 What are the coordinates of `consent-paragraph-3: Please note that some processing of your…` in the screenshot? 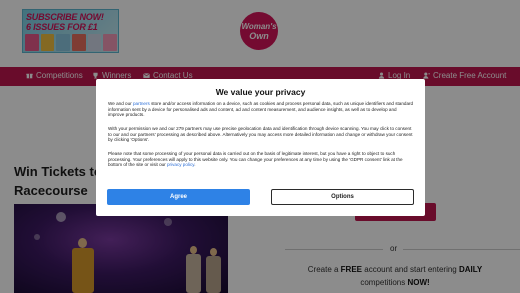 It's located at (255, 159).